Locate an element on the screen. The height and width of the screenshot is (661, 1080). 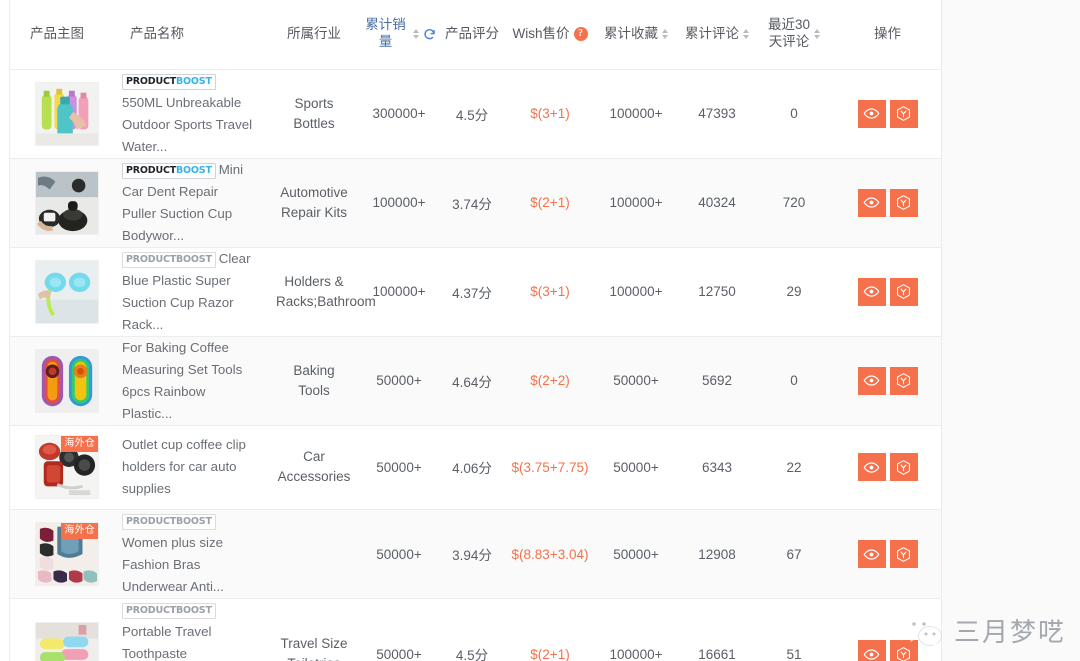
sort-toggle-sales-icon is located at coordinates (416, 34).